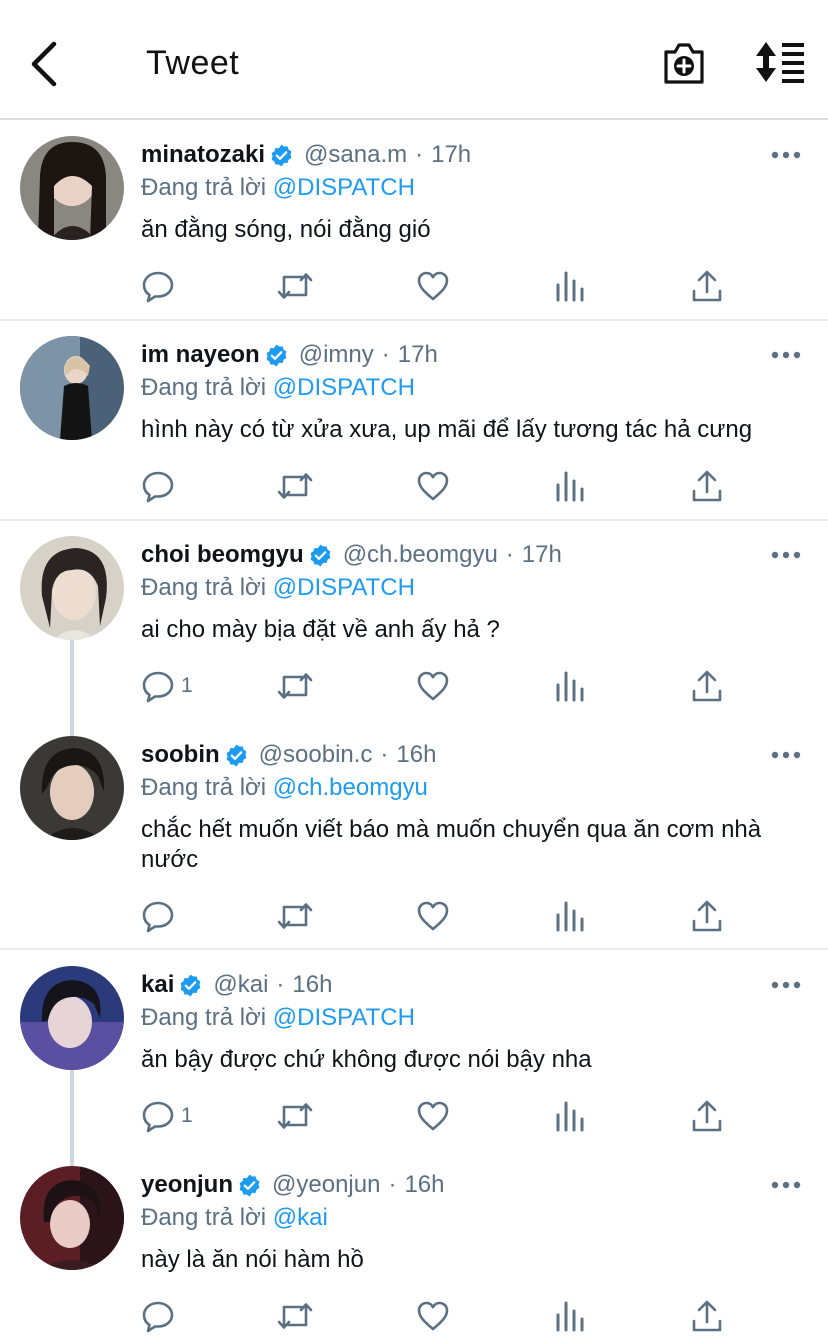 The height and width of the screenshot is (1343, 828). What do you see at coordinates (350, 787) in the screenshot?
I see `mention-link: @ch.beomgyu` at bounding box center [350, 787].